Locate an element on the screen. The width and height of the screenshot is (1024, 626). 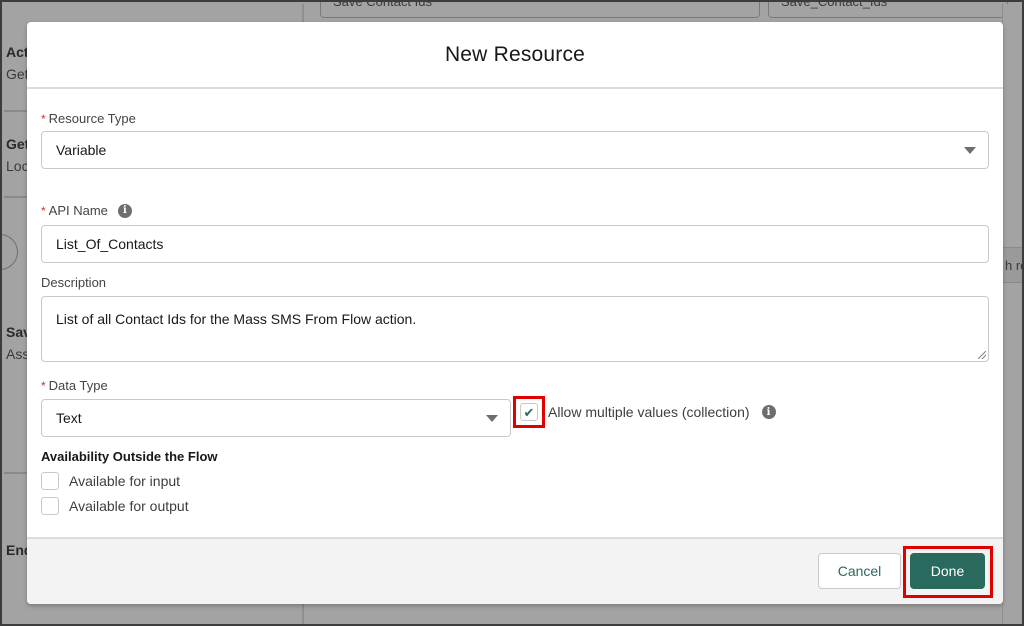
api-name-label-text: API Name is located at coordinates (78, 210).